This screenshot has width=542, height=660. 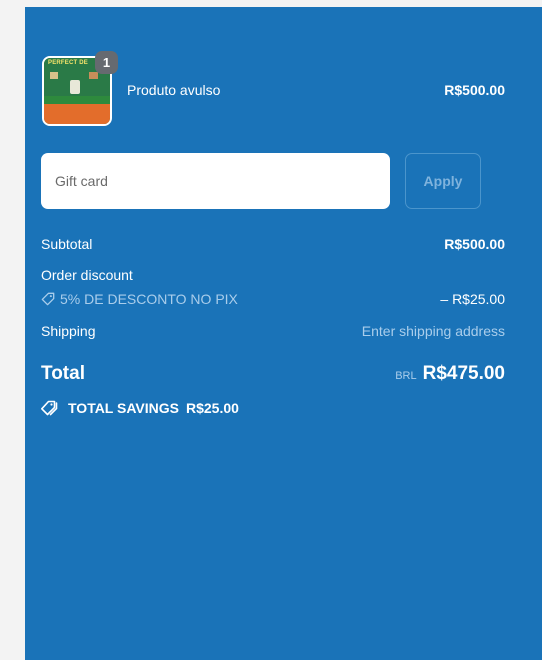 I want to click on quantity-badge: 1, so click(x=106, y=62).